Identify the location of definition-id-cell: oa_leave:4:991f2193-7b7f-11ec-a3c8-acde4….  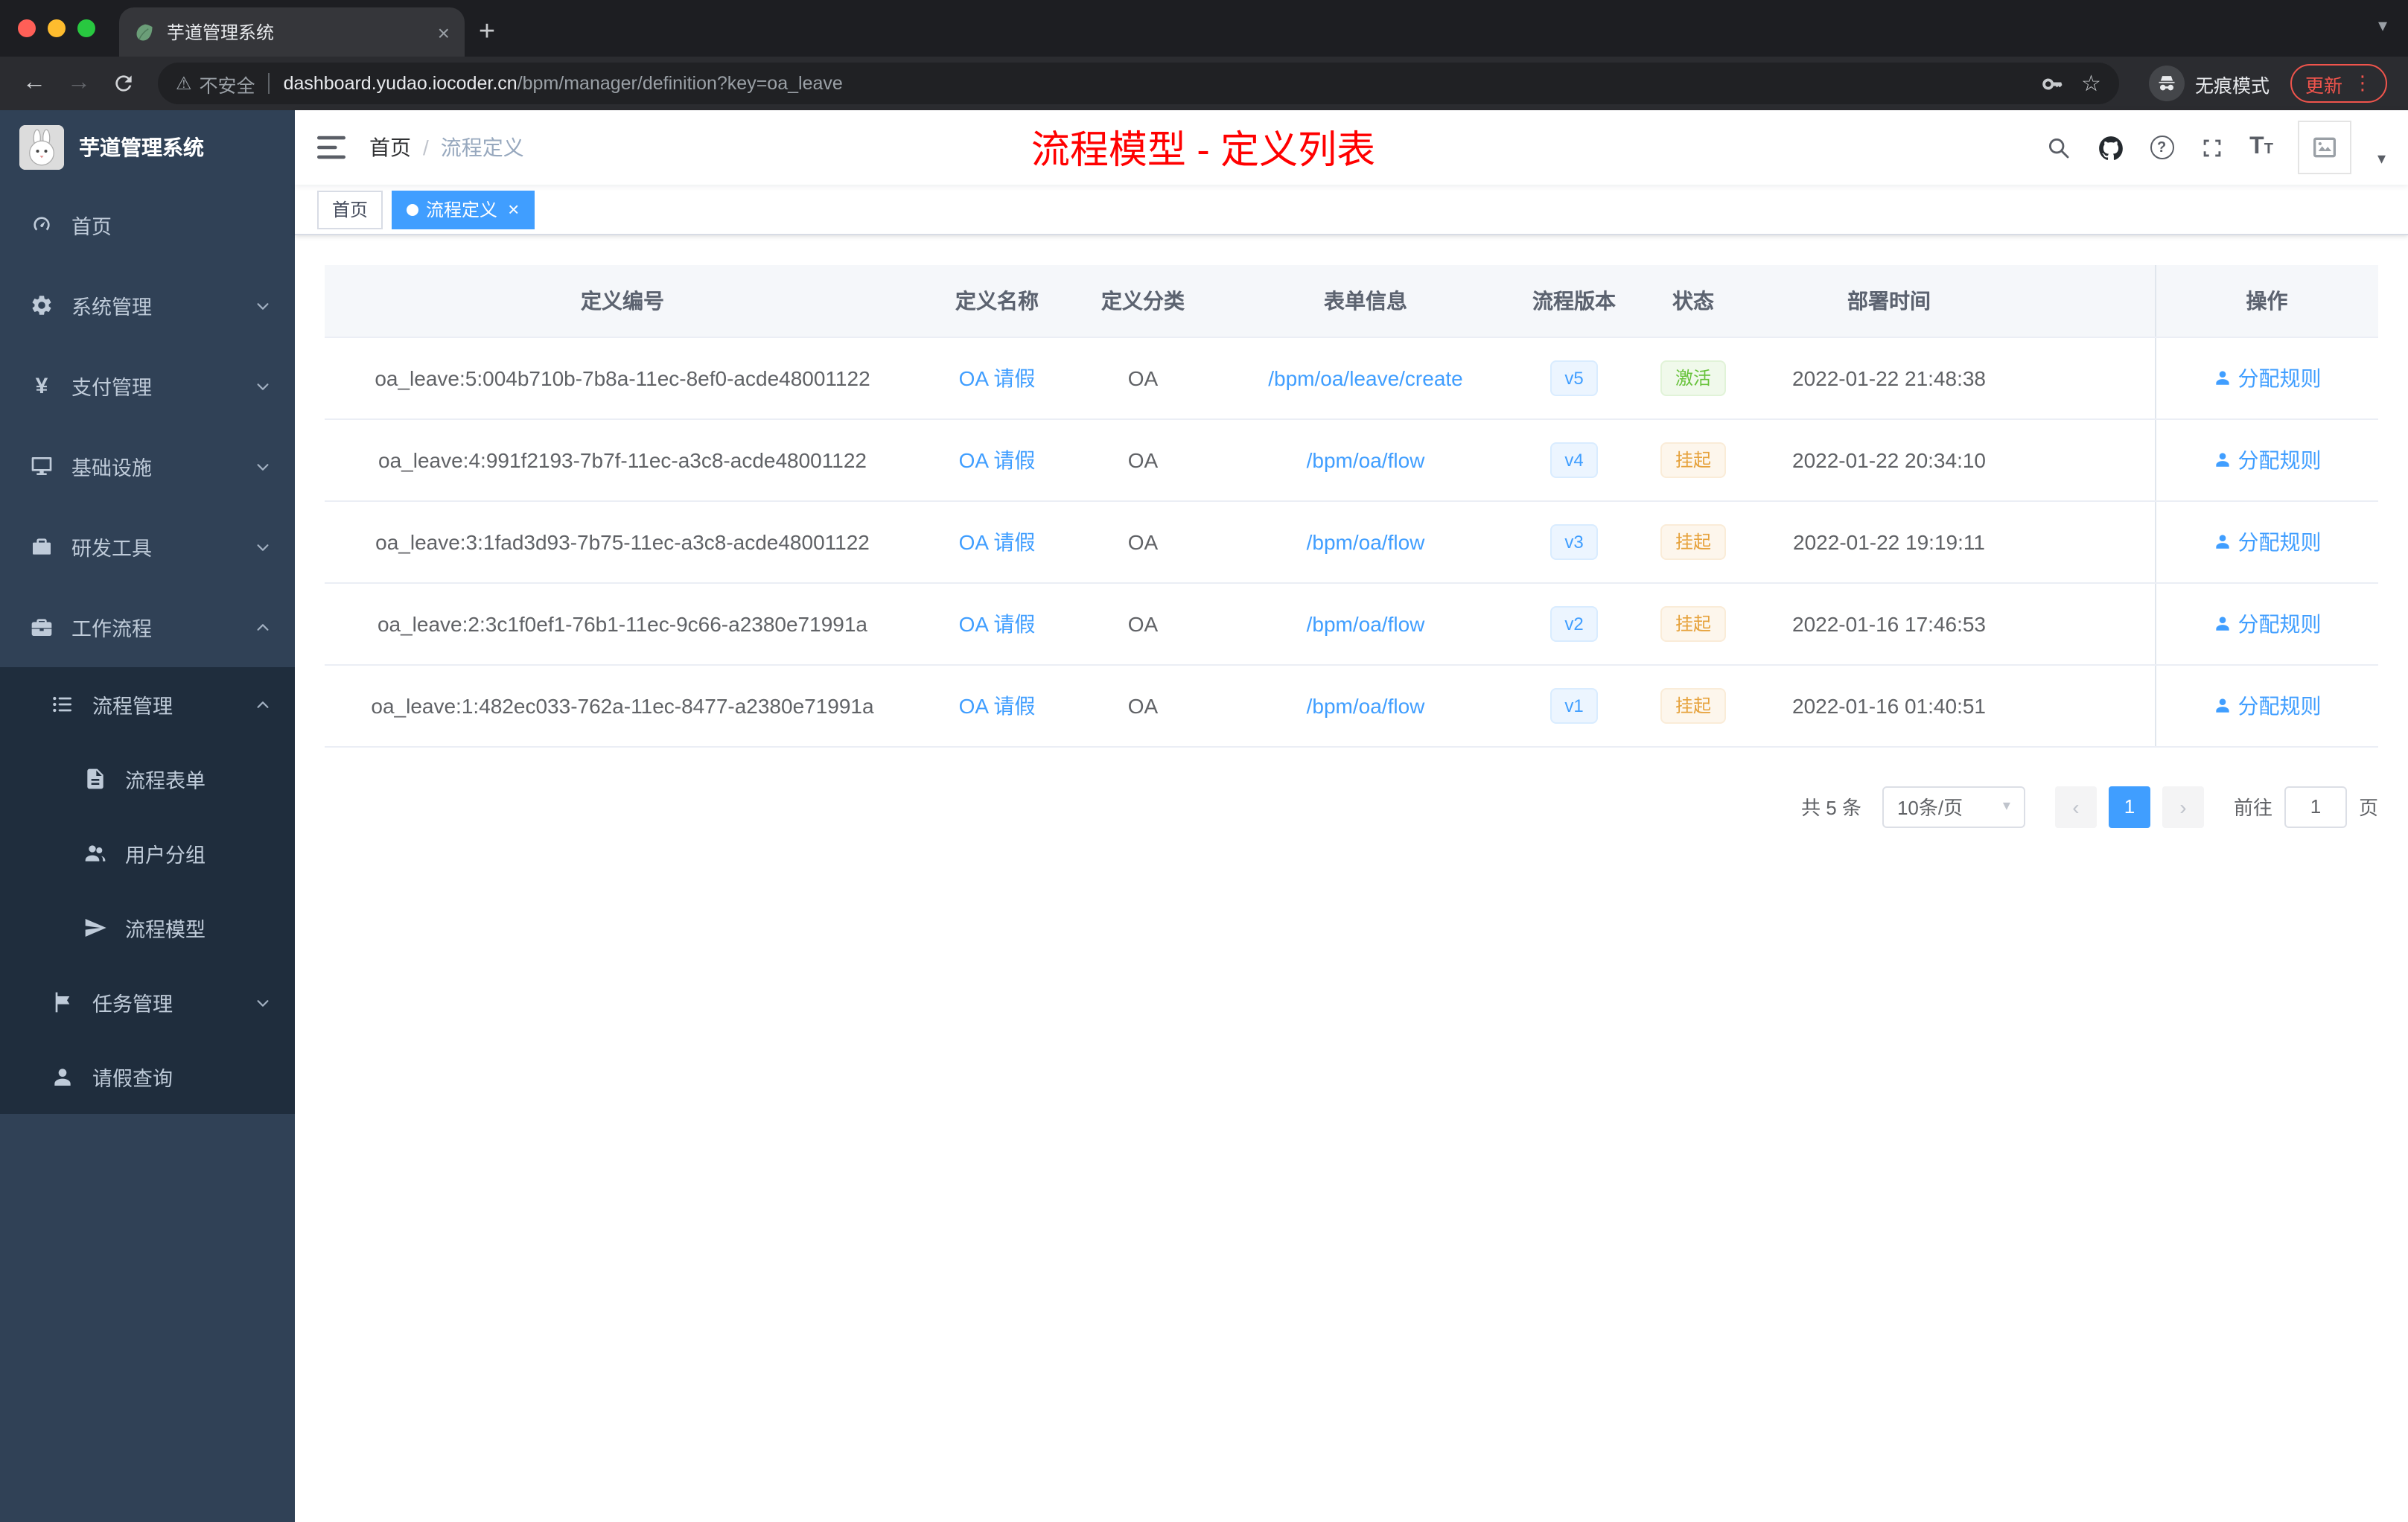
(622, 459).